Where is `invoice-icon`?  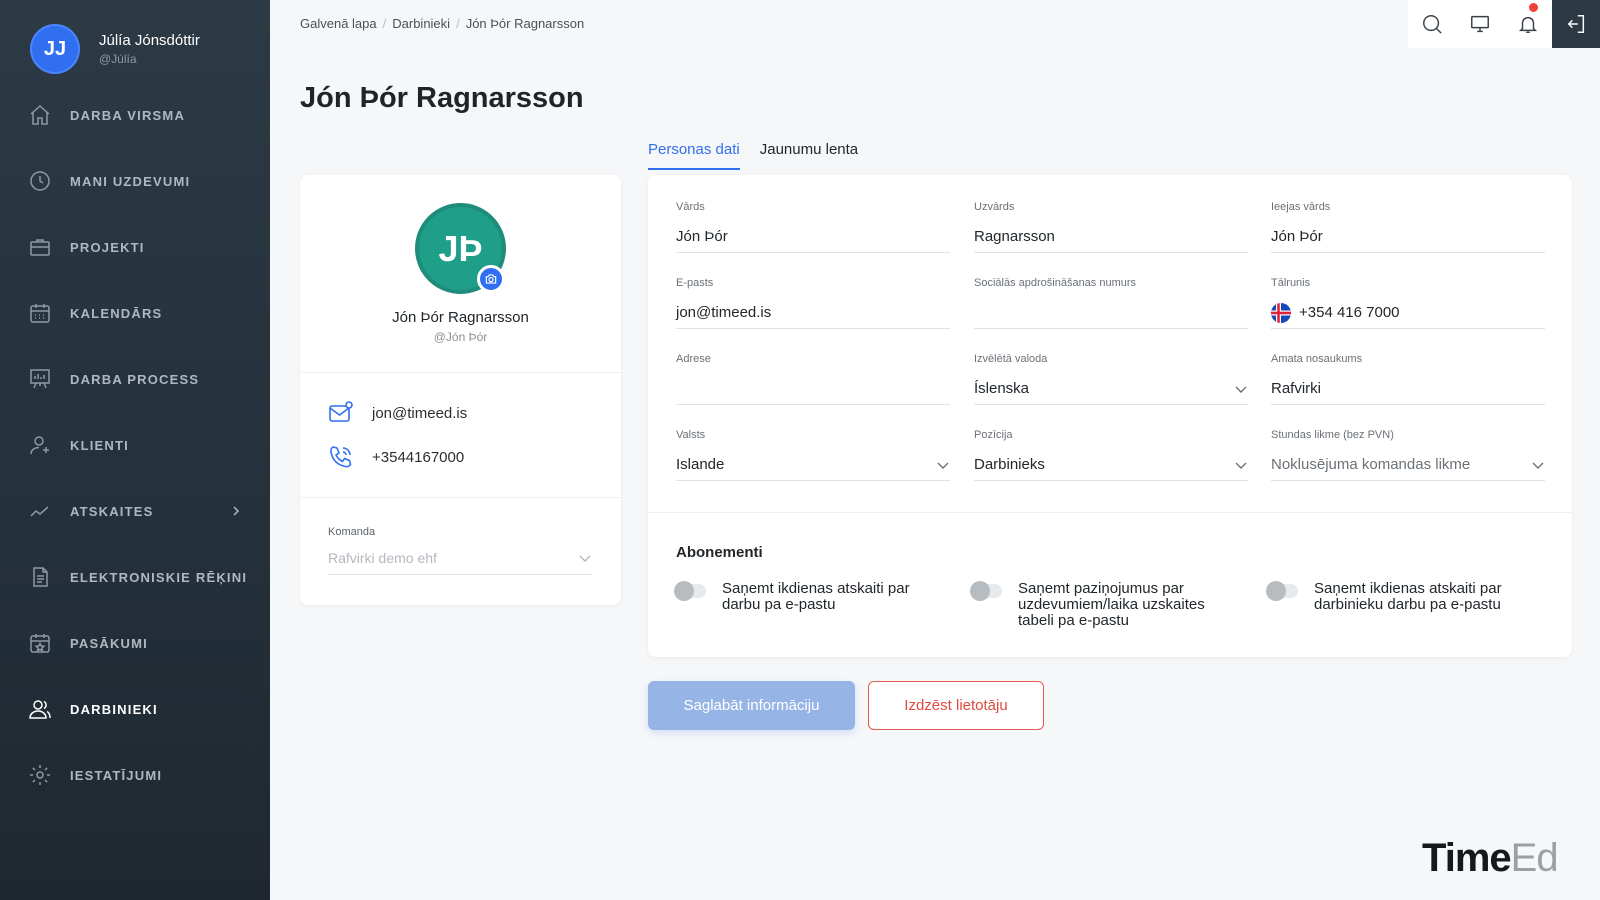 invoice-icon is located at coordinates (40, 577).